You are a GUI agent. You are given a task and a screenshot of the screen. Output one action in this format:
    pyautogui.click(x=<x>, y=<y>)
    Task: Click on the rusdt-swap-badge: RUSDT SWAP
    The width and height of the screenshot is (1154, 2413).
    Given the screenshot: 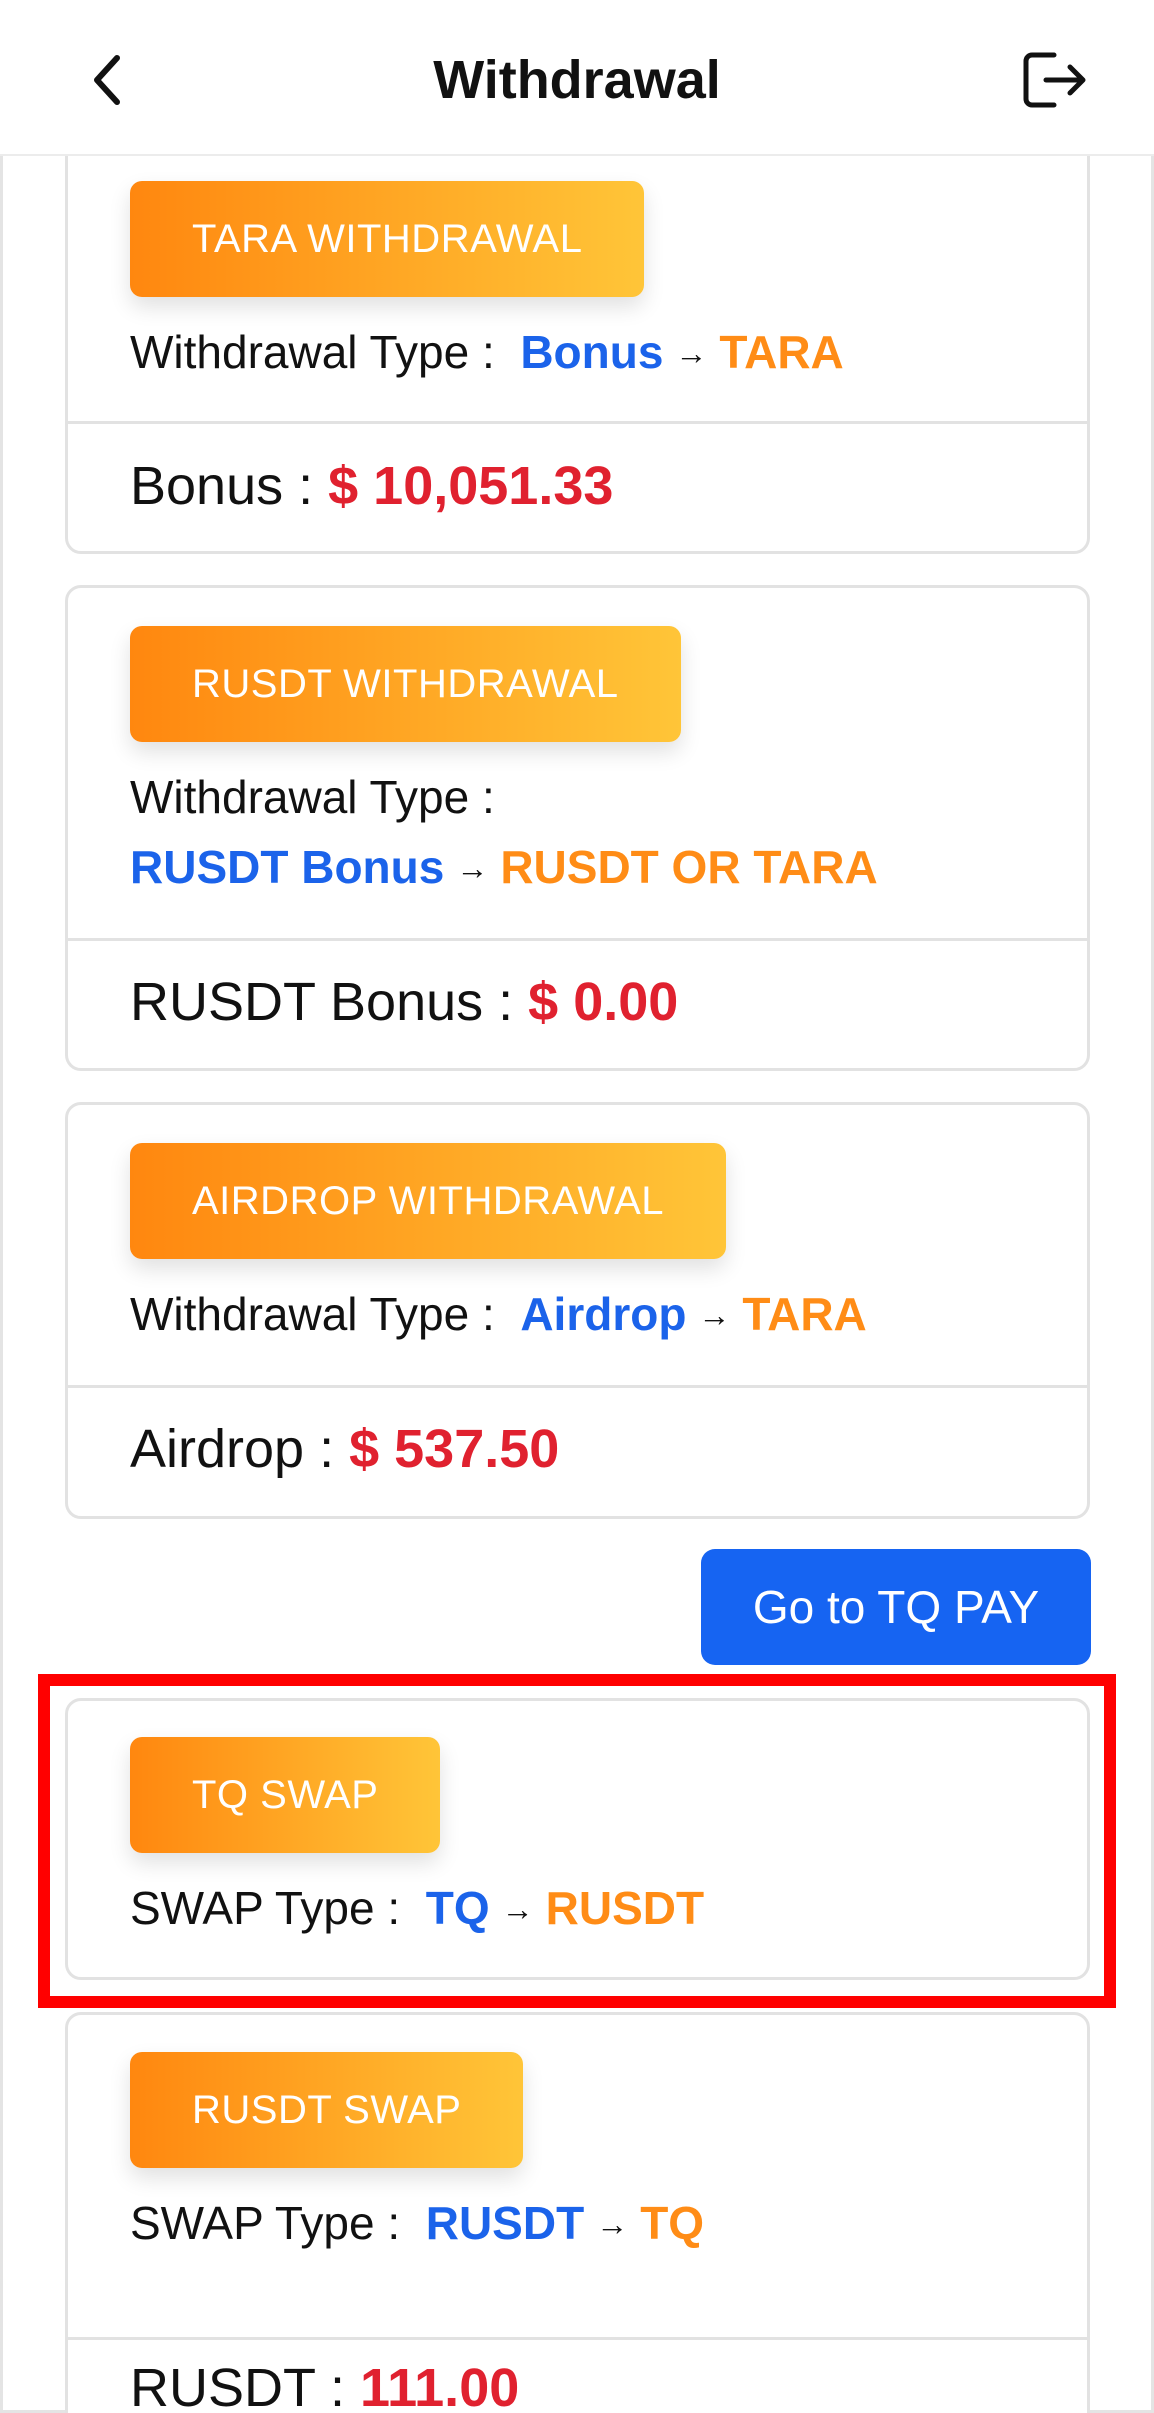 What is the action you would take?
    pyautogui.click(x=327, y=2110)
    